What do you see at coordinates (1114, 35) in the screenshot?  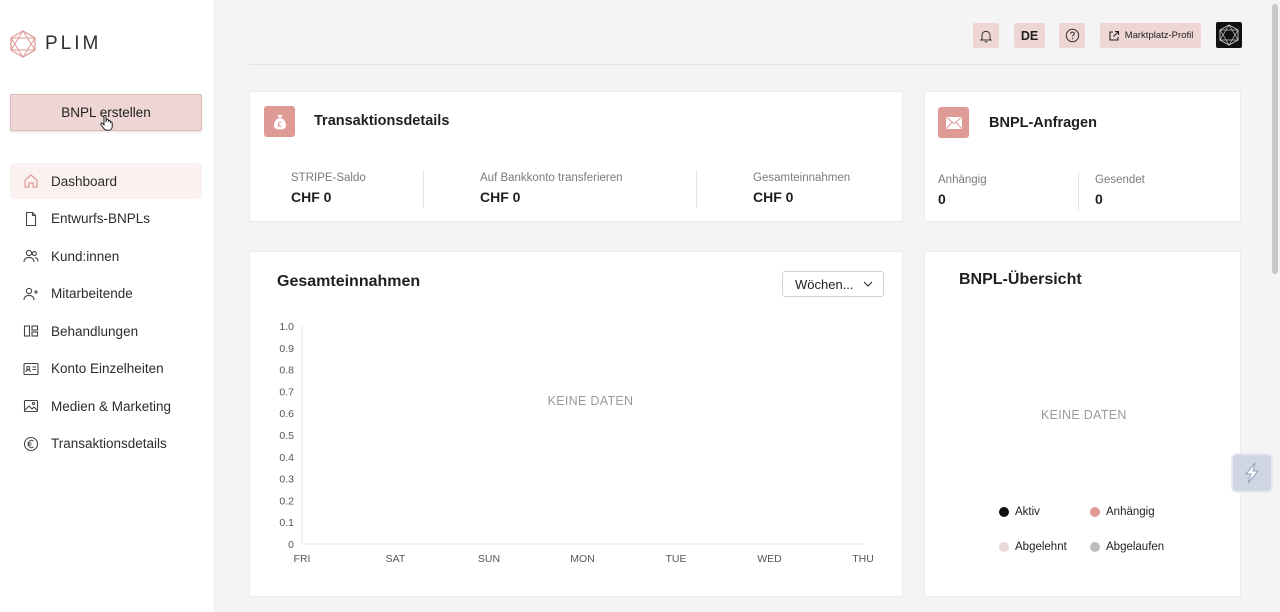 I see `external-link-icon` at bounding box center [1114, 35].